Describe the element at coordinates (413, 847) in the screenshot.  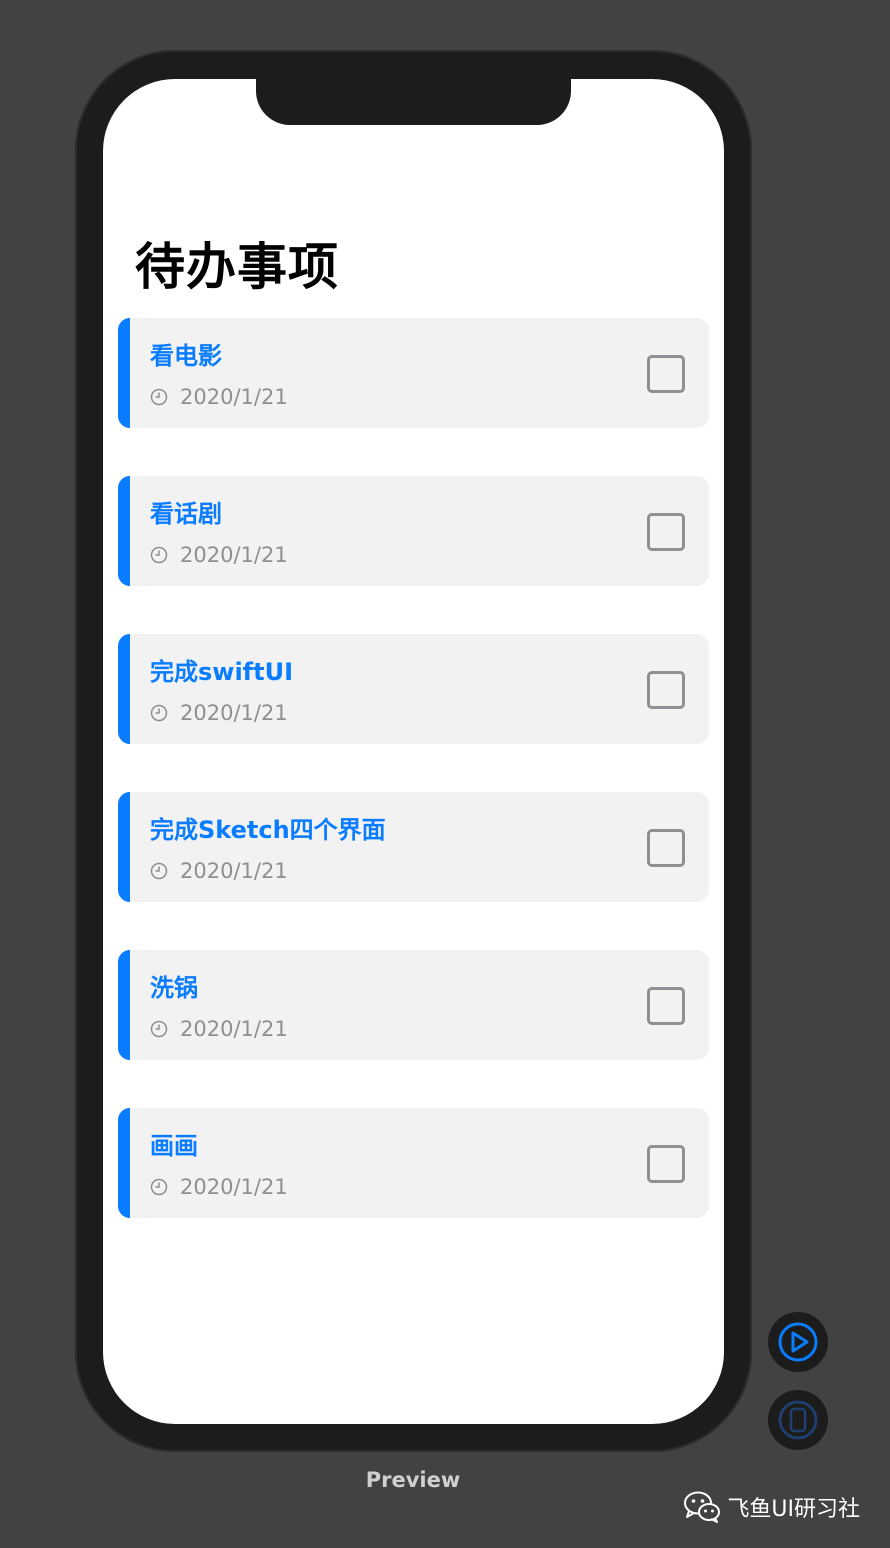
I see `todo-item: 完成Sketch四个界面 2020/1/21` at that location.